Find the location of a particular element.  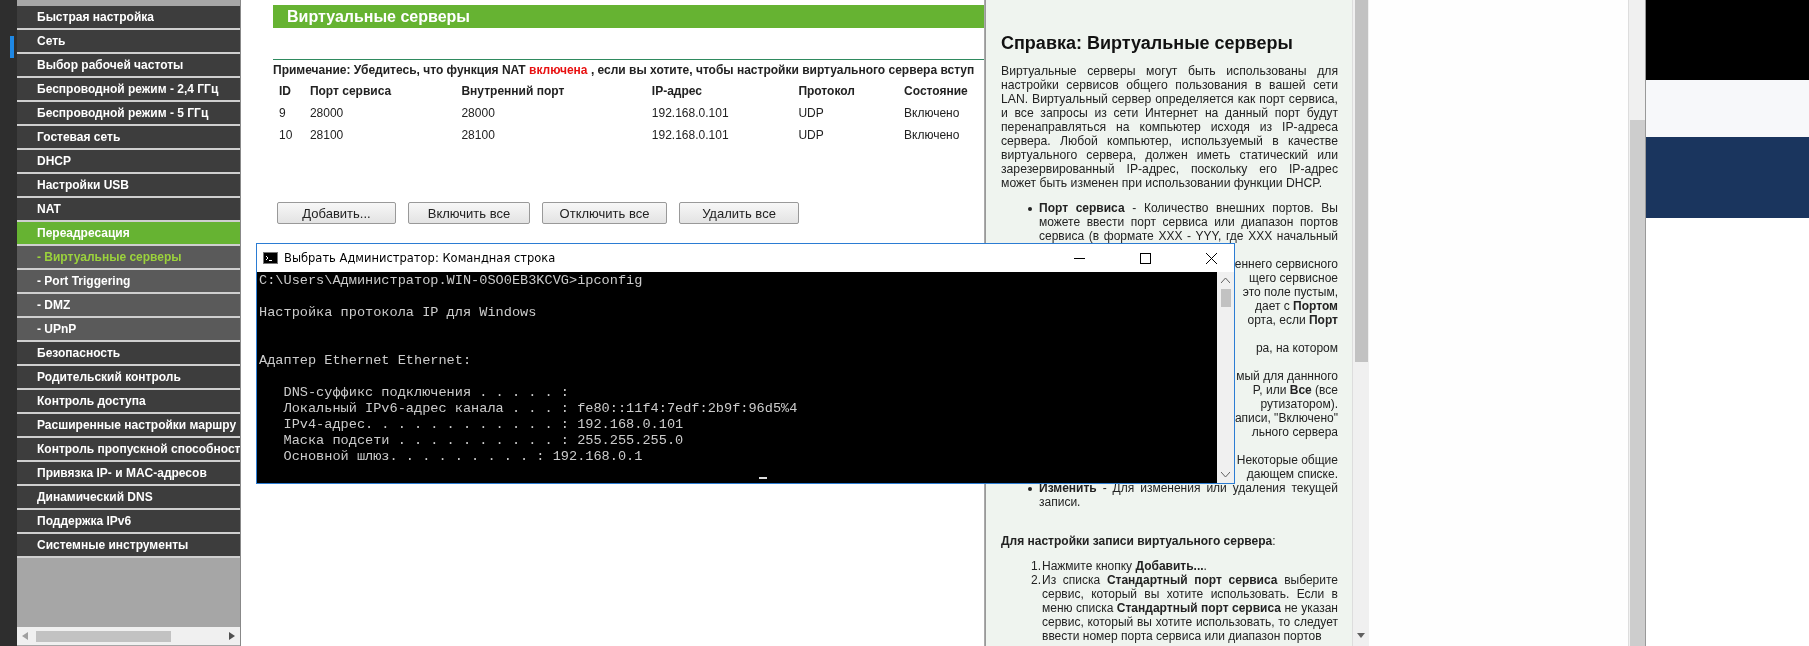

sidebar-item: Системные инструменты is located at coordinates (128, 546).